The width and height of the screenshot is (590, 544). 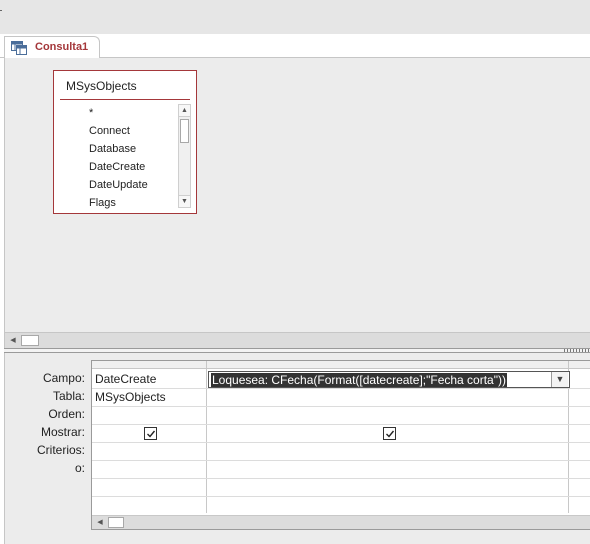 What do you see at coordinates (79, 468) in the screenshot?
I see `row-label-o: o:` at bounding box center [79, 468].